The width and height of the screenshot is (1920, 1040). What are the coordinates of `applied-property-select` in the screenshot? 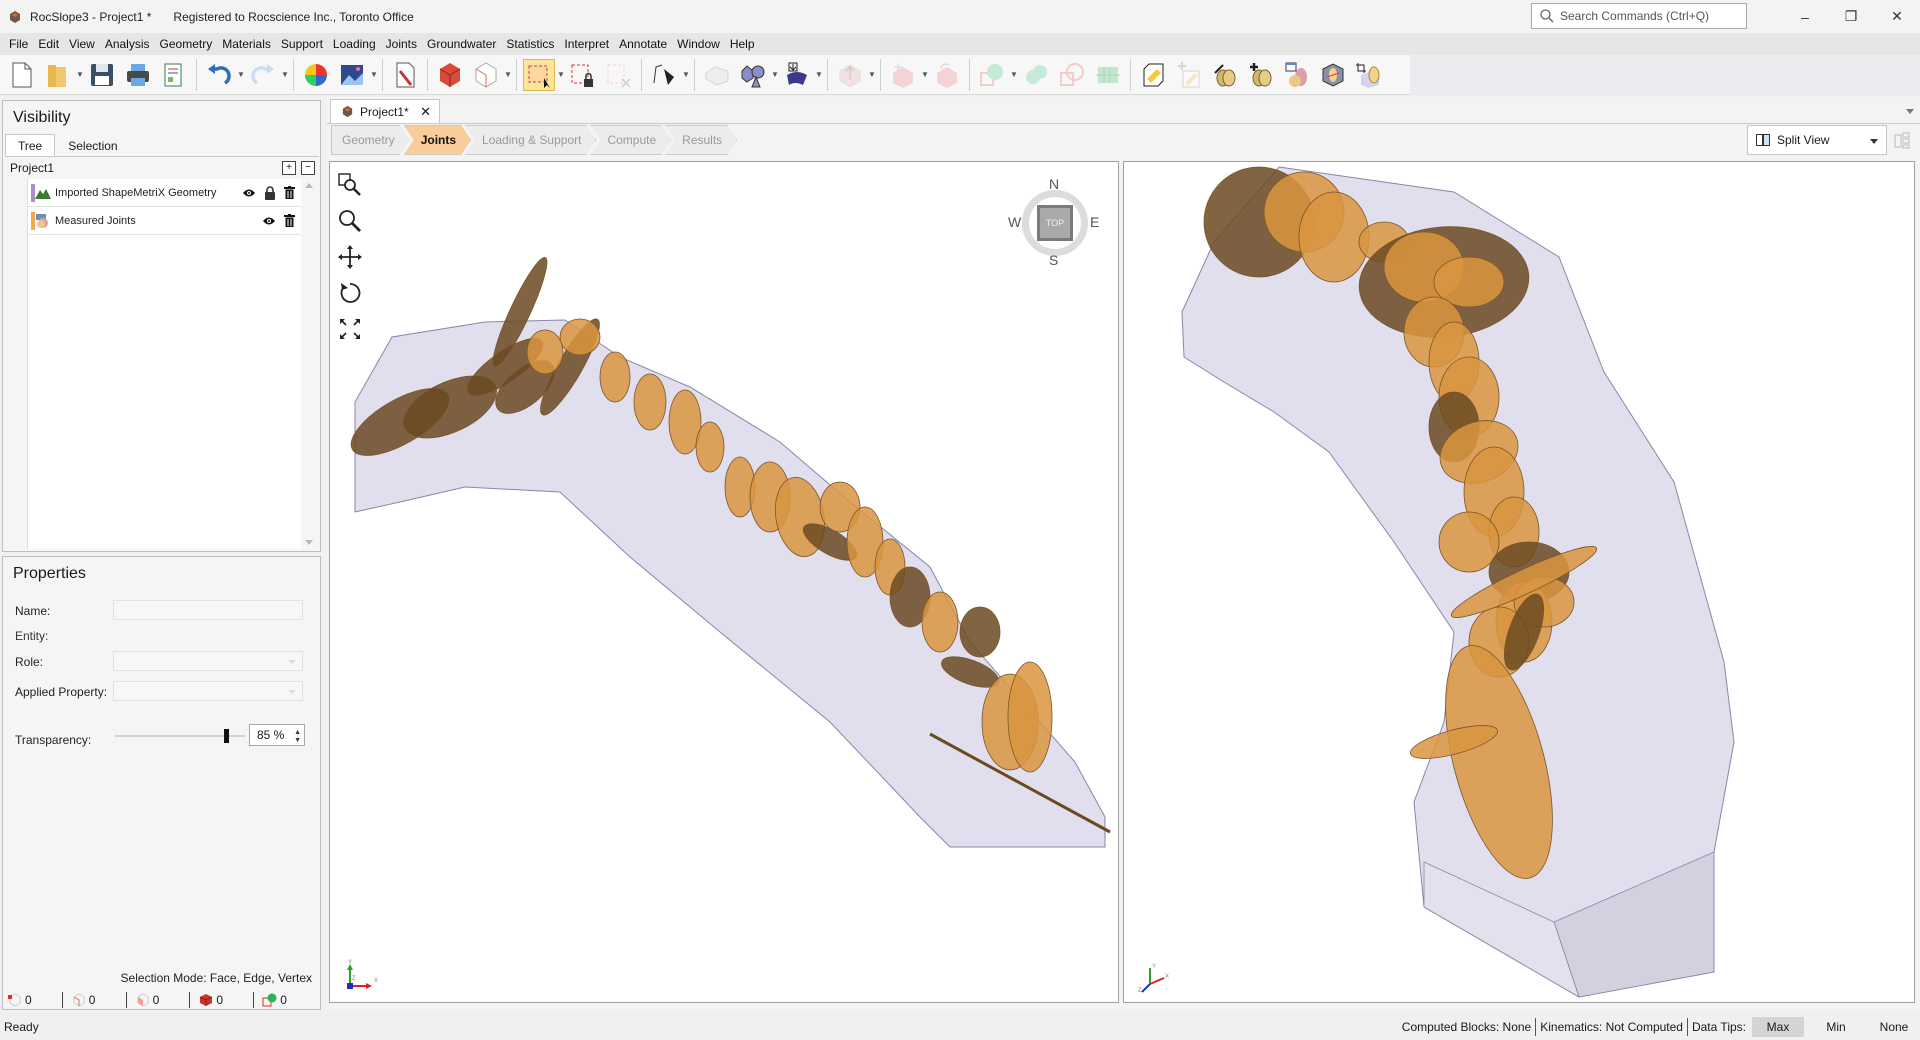 It's located at (208, 691).